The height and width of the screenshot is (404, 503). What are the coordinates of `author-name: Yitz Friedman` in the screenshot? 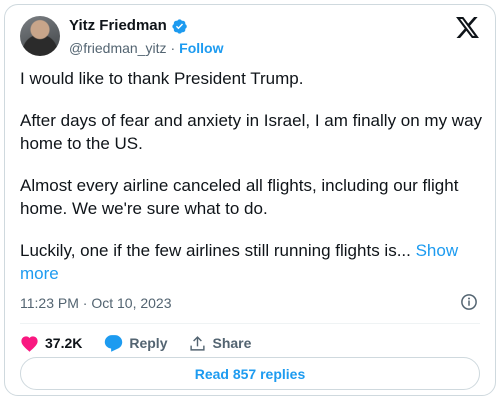 It's located at (118, 26).